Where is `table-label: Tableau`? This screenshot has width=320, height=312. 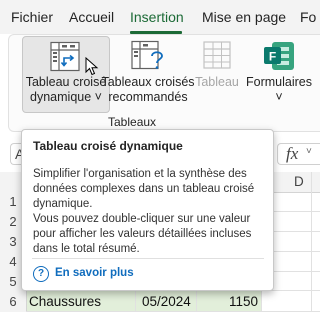 table-label: Tableau is located at coordinates (217, 82).